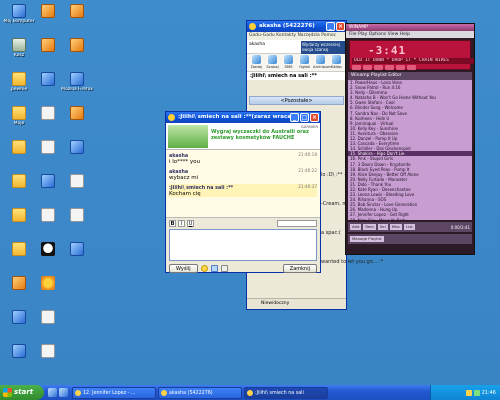 The height and width of the screenshot is (400, 500). What do you see at coordinates (411, 67) in the screenshot?
I see `eject-button` at bounding box center [411, 67].